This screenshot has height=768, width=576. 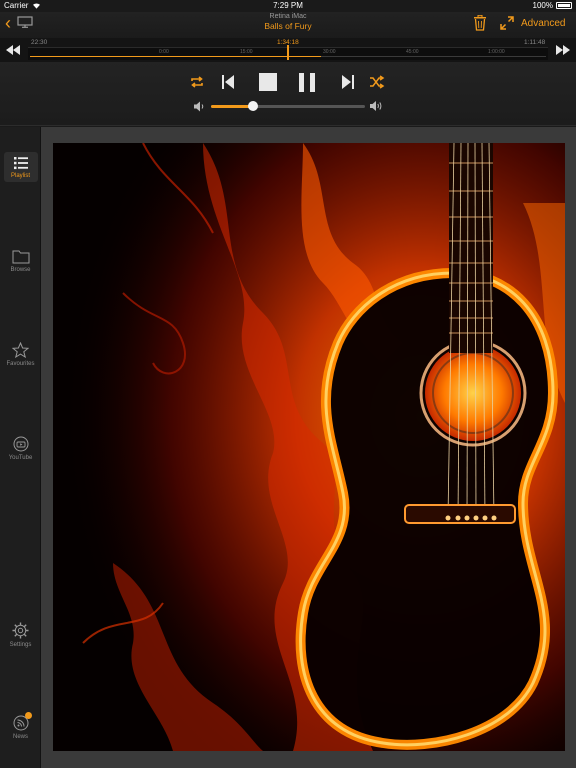 I want to click on song-title: Balls of Fury, so click(x=288, y=26).